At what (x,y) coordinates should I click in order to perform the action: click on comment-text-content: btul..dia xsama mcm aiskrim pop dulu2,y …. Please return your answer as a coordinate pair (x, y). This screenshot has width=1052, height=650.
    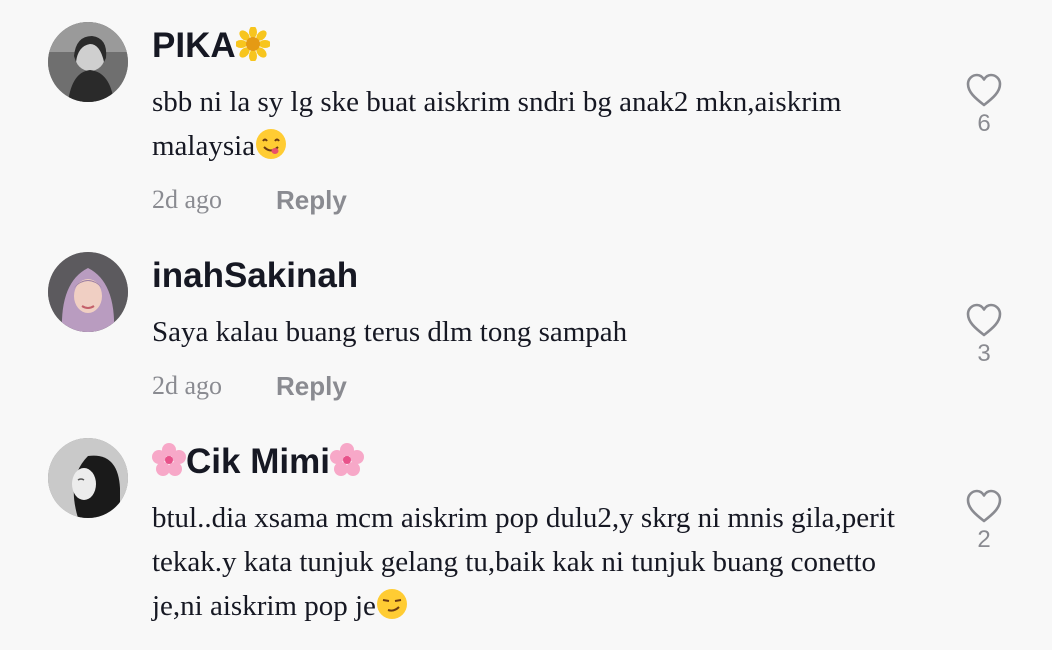
    Looking at the image, I should click on (523, 562).